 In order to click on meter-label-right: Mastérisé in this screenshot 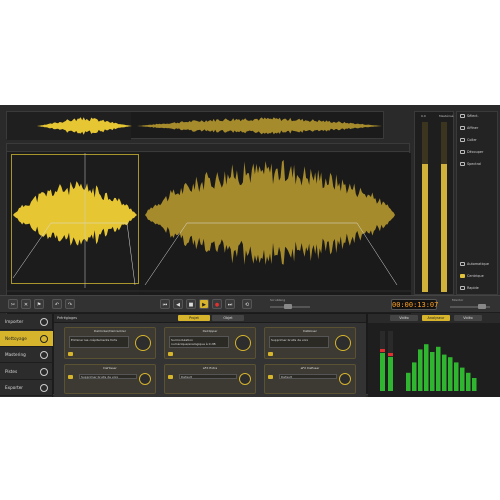, I will do `click(446, 116)`.